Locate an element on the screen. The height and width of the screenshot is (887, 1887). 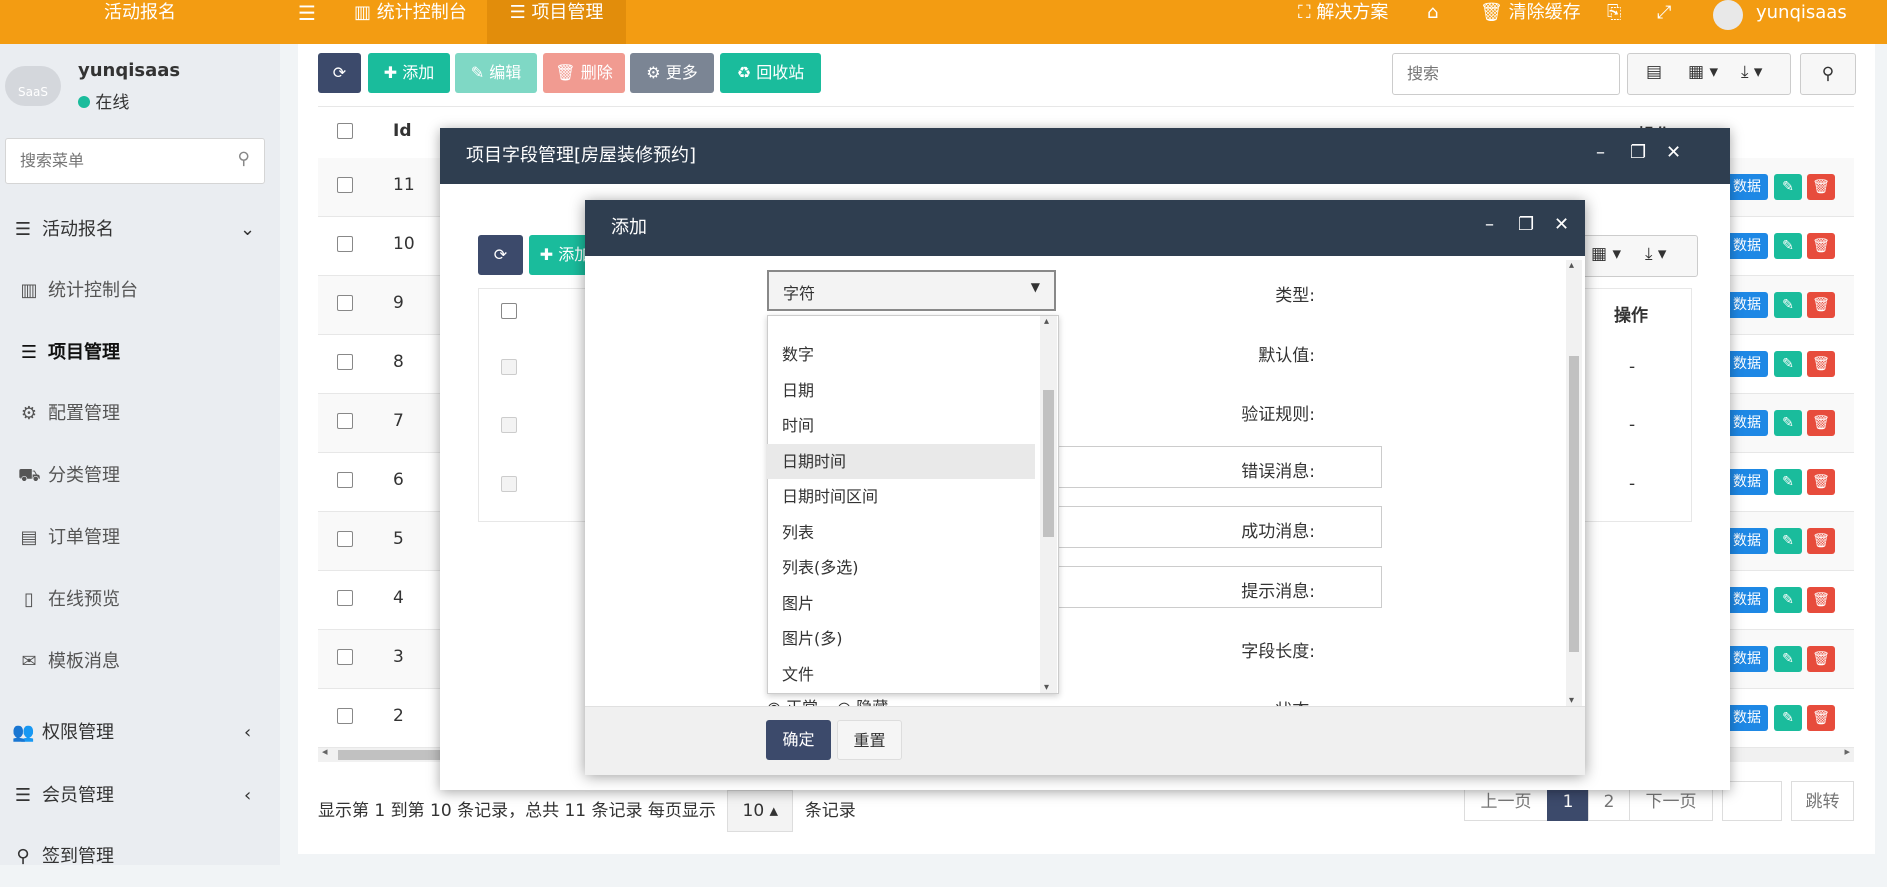
table-search is located at coordinates (1506, 74).